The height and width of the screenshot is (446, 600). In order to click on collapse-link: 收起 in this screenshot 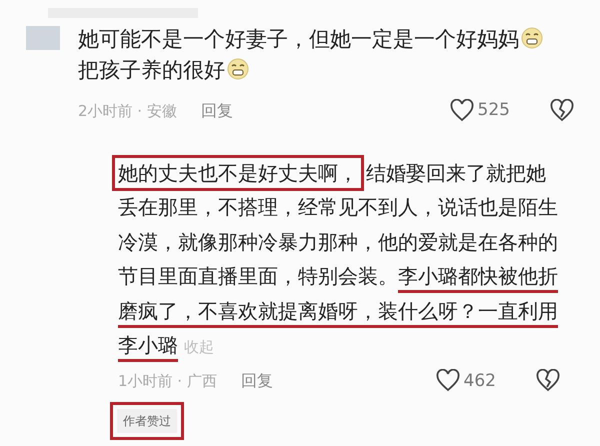, I will do `click(199, 347)`.